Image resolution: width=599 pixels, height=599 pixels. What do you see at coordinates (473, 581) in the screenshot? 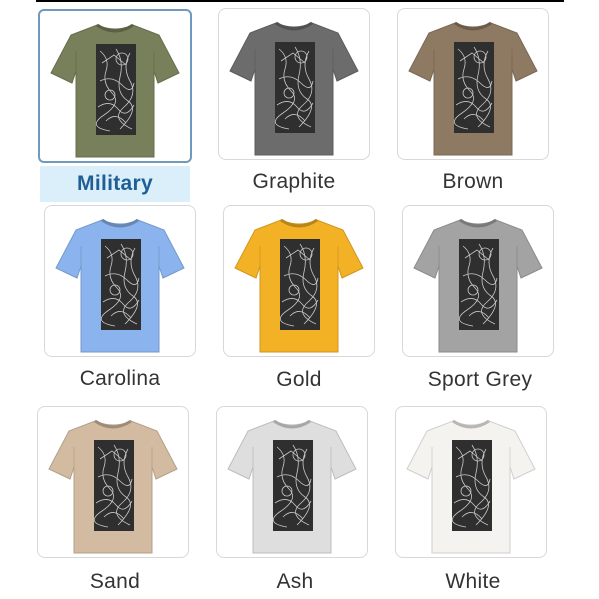
I see `swatch-label-white: White` at bounding box center [473, 581].